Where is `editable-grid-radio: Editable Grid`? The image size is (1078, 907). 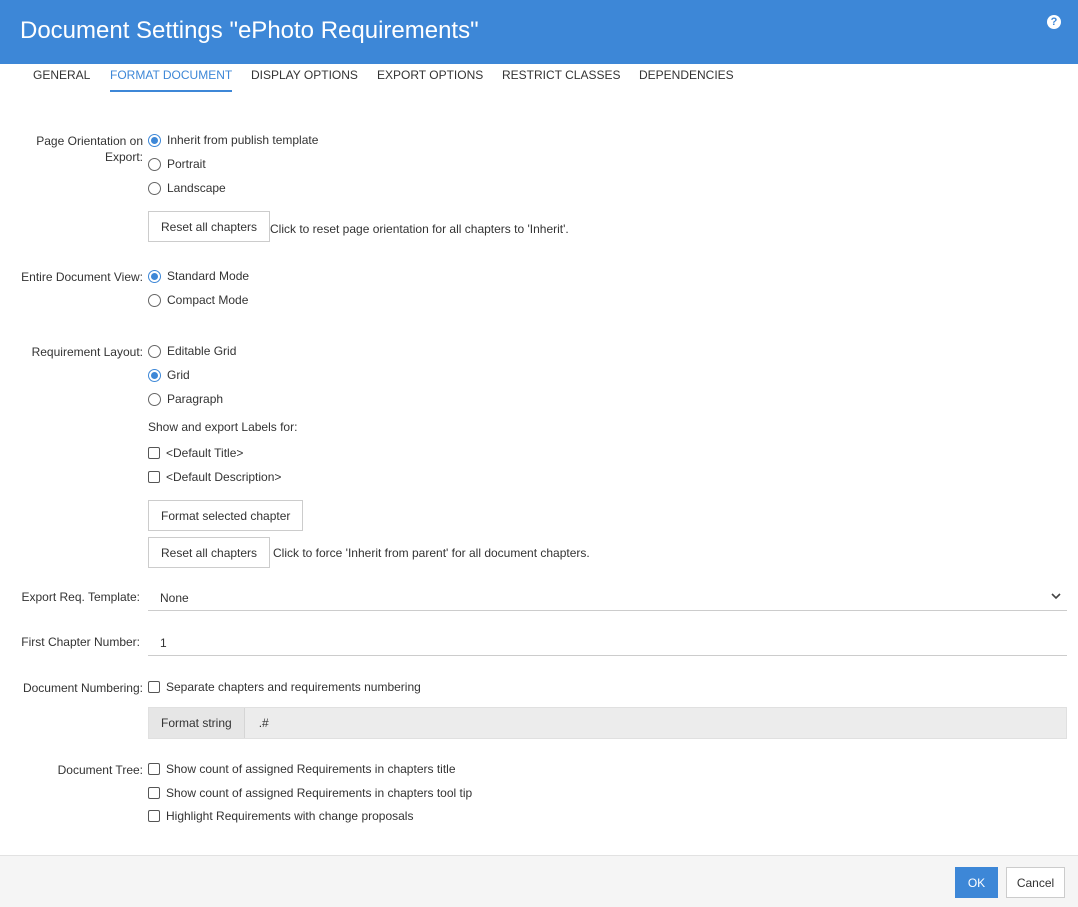
editable-grid-radio: Editable Grid is located at coordinates (192, 351).